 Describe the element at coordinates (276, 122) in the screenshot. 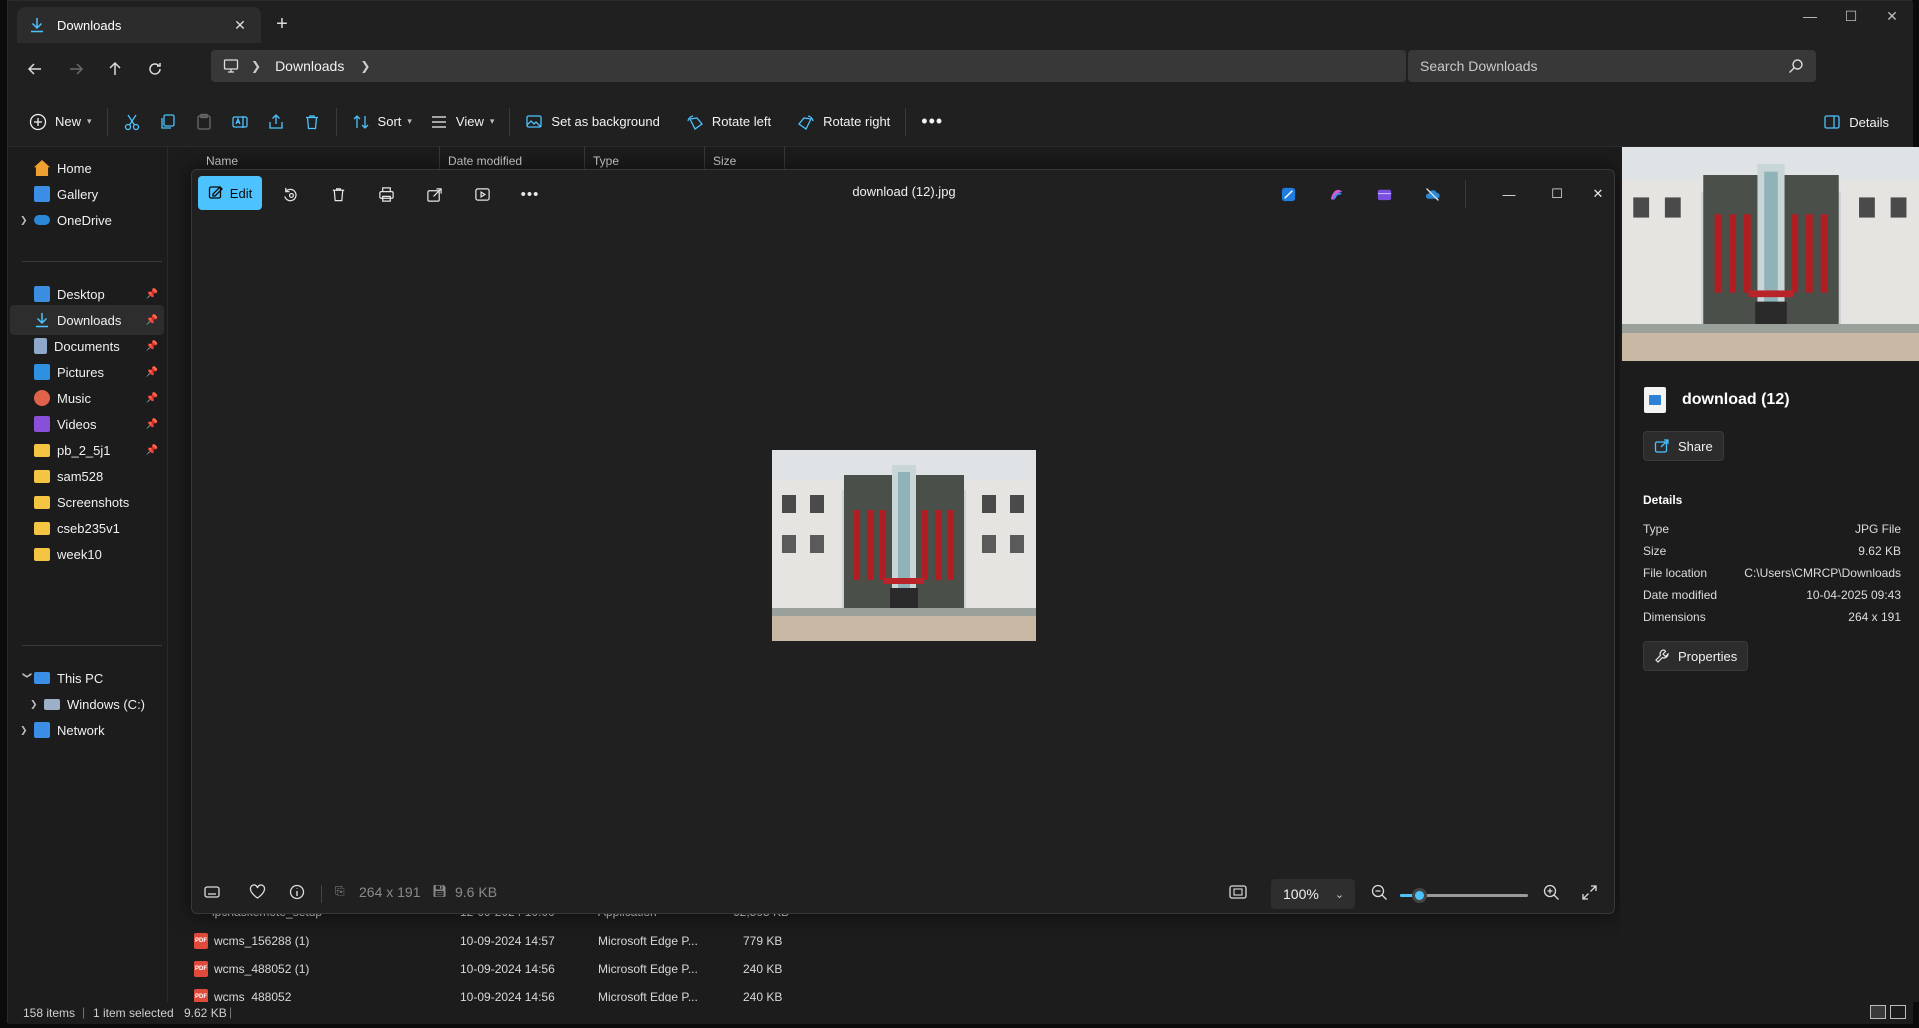

I see `share-button` at that location.